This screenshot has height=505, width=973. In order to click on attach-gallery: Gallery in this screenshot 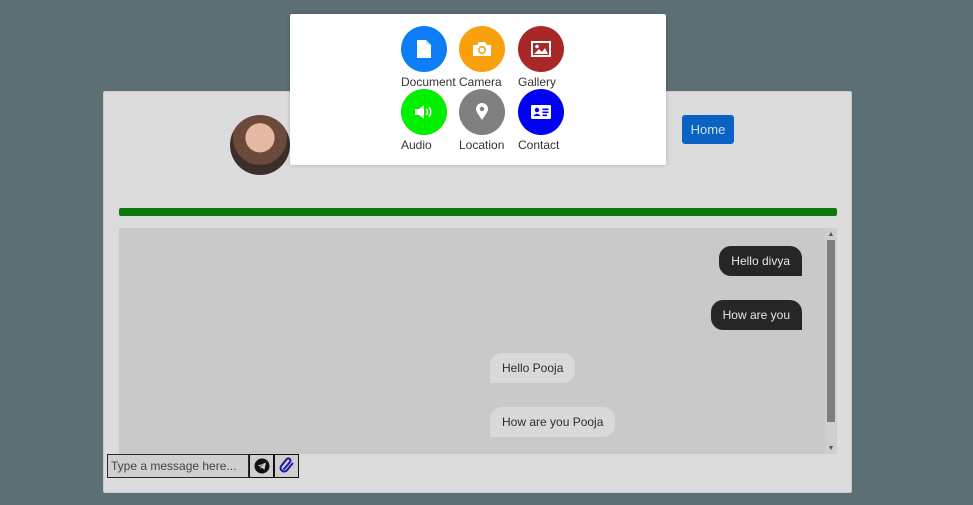, I will do `click(553, 57)`.